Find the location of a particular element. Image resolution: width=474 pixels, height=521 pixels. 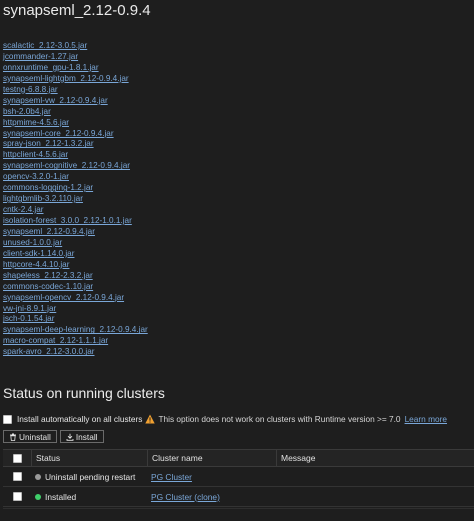

jar-link: synapseml-lightgbm_2.12-0.9.4.jar is located at coordinates (153, 79).